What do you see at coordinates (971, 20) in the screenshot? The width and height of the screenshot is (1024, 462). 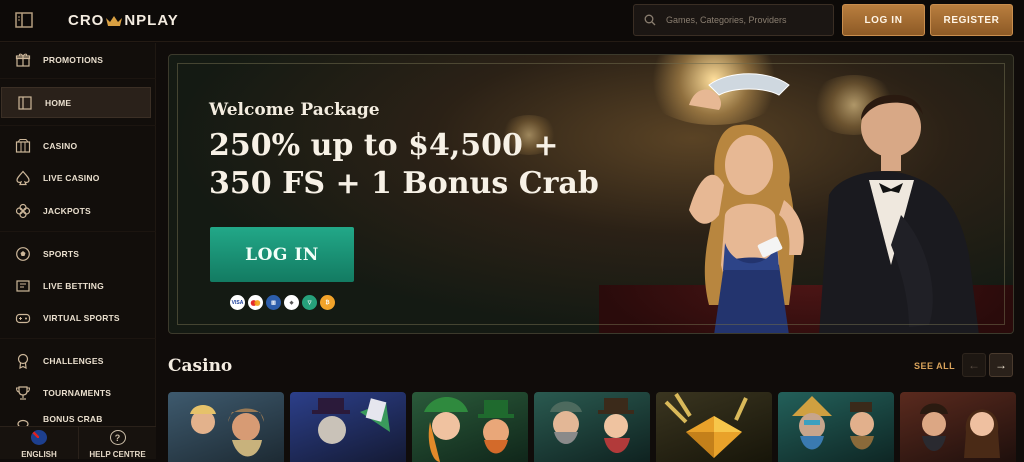 I see `register-button: REGISTER` at bounding box center [971, 20].